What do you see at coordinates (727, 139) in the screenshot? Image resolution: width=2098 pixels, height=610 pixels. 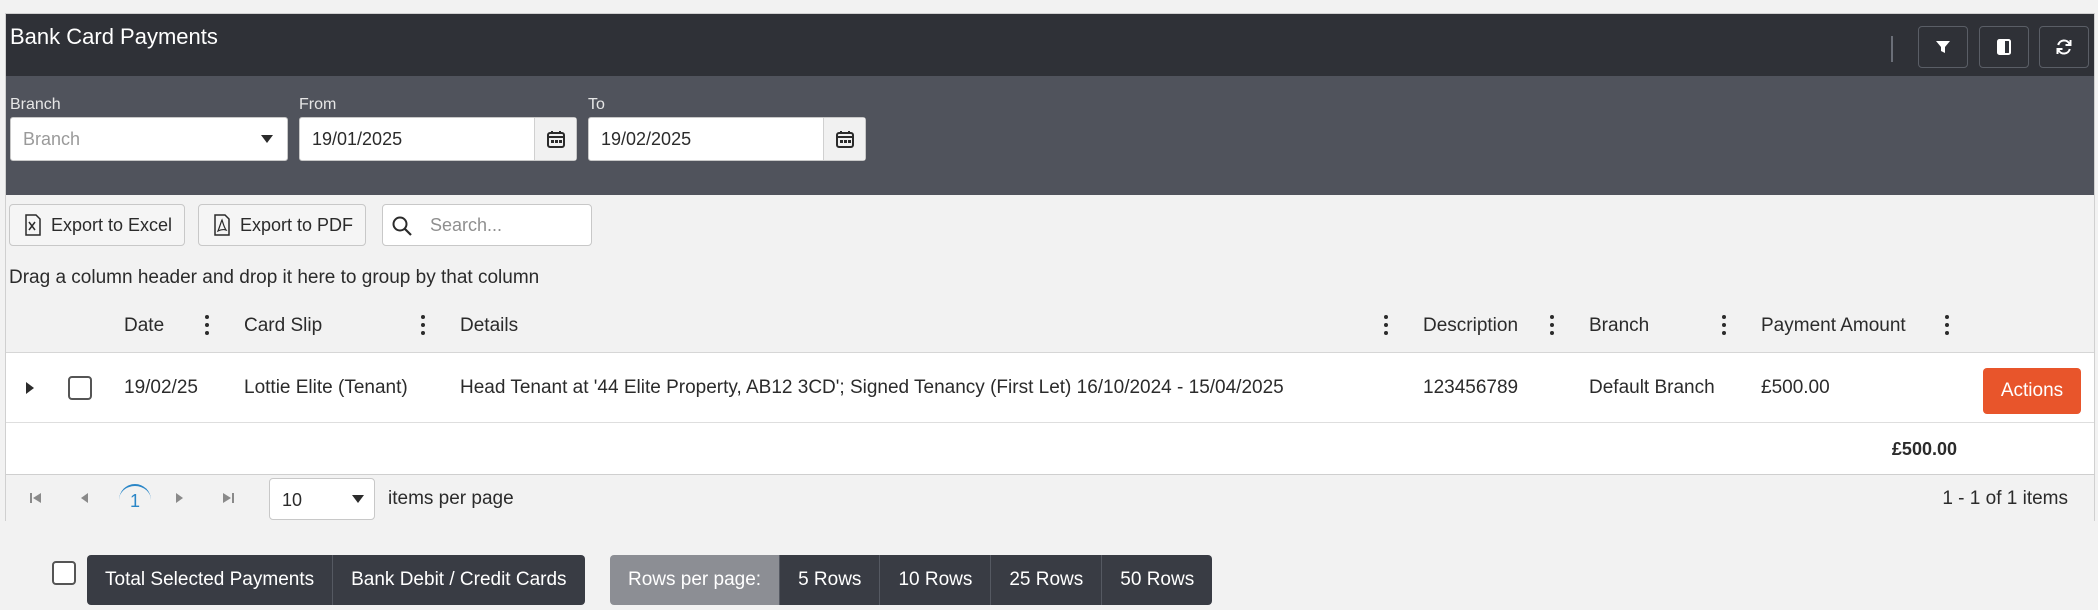 I see `to-date-field: 19/02/2025` at bounding box center [727, 139].